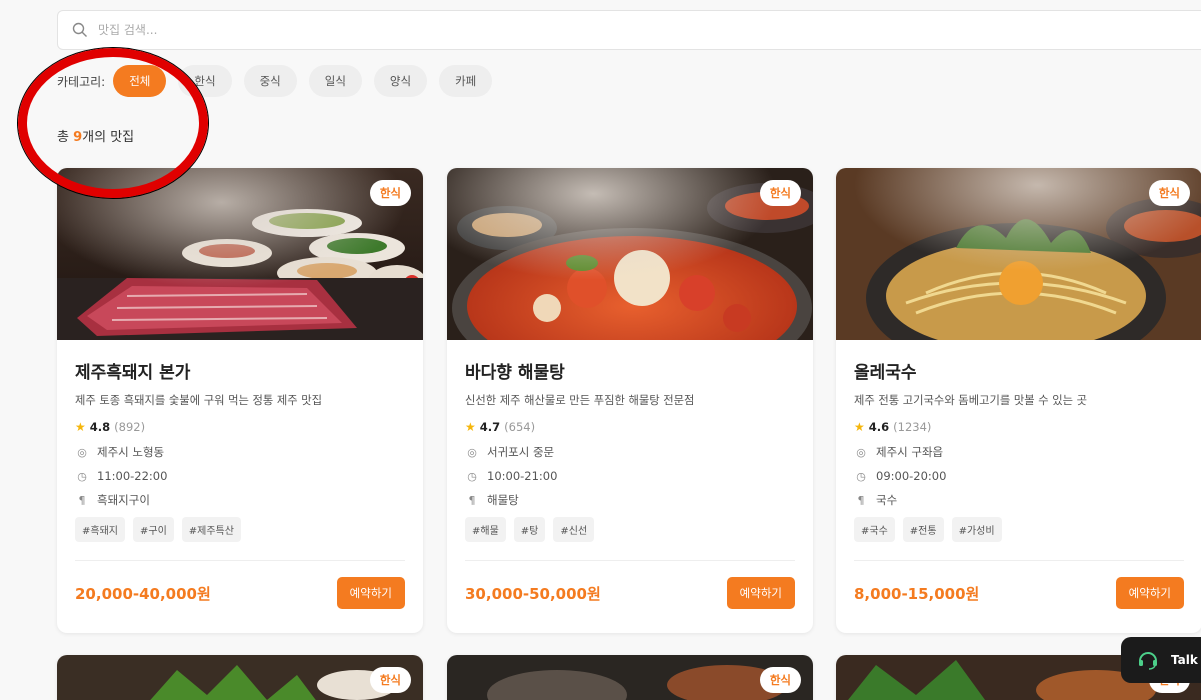  I want to click on location-row: ◎ 제주시 구좌읍, so click(1019, 452).